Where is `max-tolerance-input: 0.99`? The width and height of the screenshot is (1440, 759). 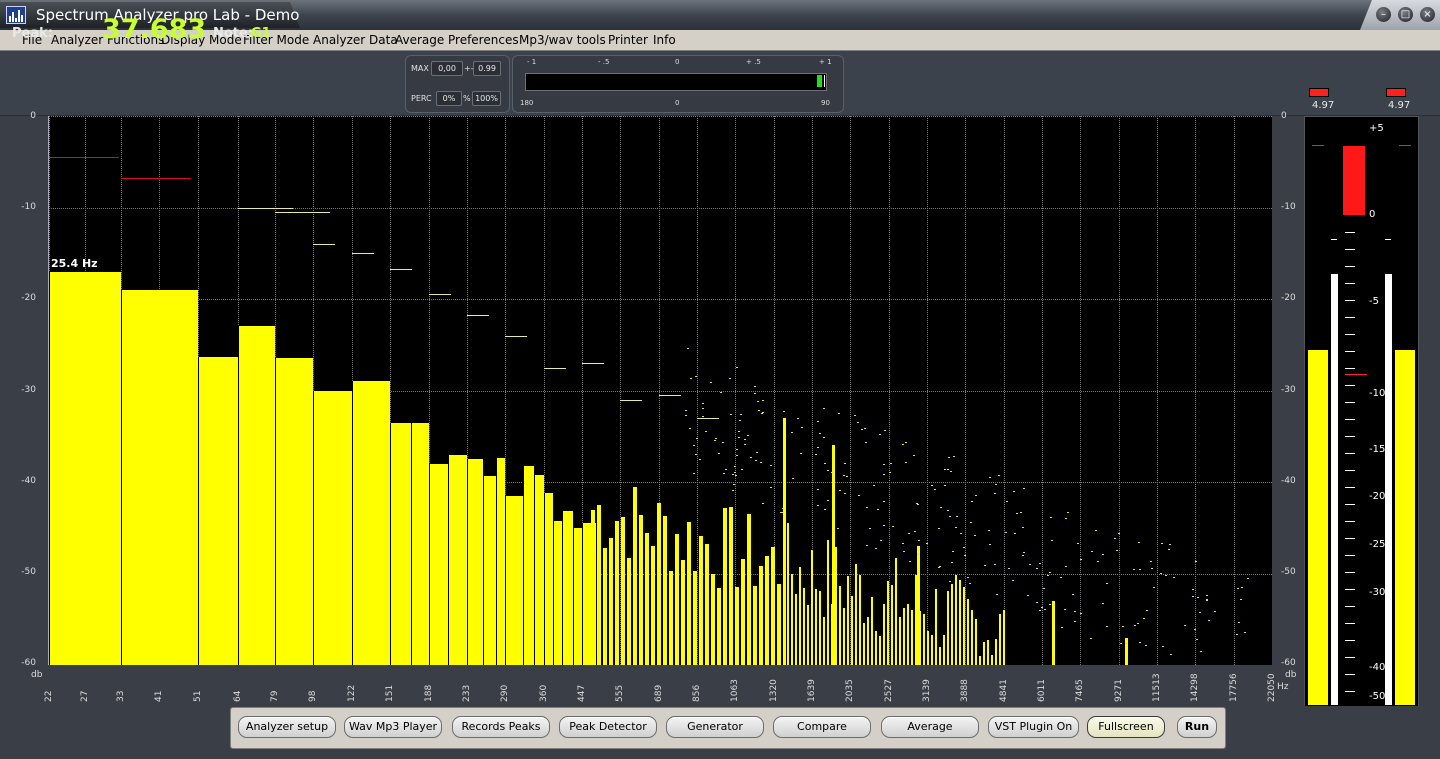
max-tolerance-input: 0.99 is located at coordinates (487, 68).